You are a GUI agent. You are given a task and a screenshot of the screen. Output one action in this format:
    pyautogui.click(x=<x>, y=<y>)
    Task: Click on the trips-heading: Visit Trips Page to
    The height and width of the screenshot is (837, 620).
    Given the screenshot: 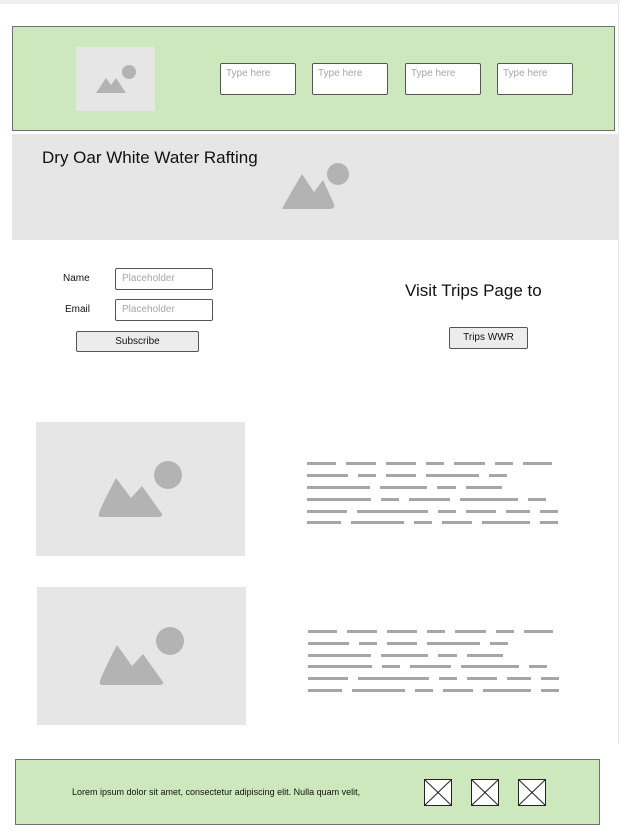 What is the action you would take?
    pyautogui.click(x=473, y=290)
    